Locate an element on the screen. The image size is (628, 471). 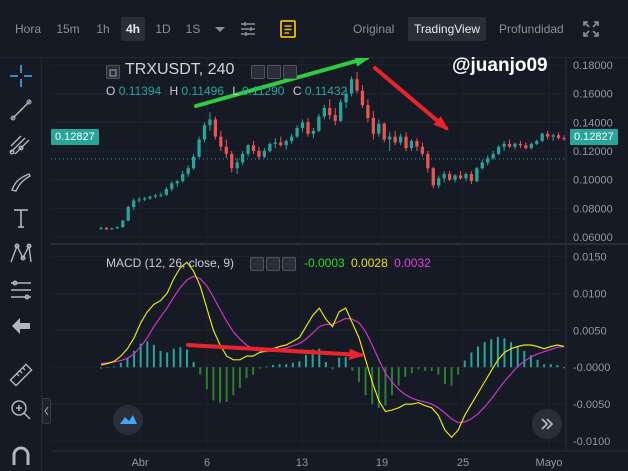
crosshair-icon is located at coordinates (21, 76).